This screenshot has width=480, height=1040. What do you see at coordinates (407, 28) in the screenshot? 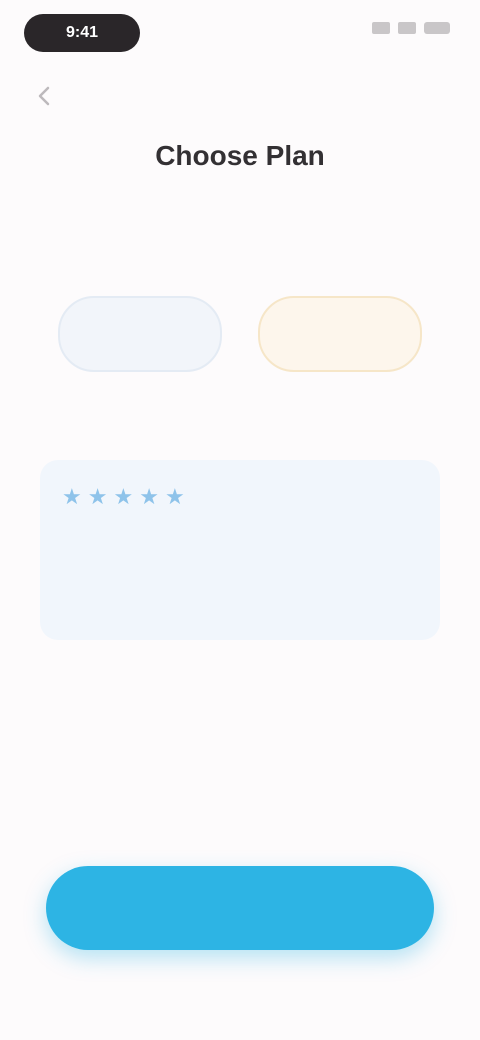
I see `wifi-icon` at bounding box center [407, 28].